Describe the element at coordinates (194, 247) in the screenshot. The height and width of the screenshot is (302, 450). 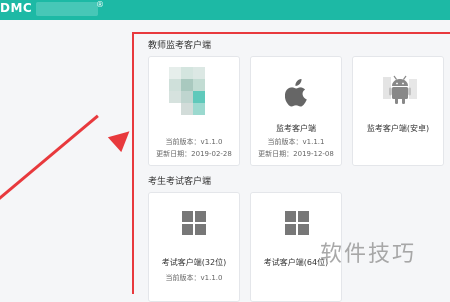
I see `card-student-win32: 考试客户端(32位) 当前版本：v1.1.0` at that location.